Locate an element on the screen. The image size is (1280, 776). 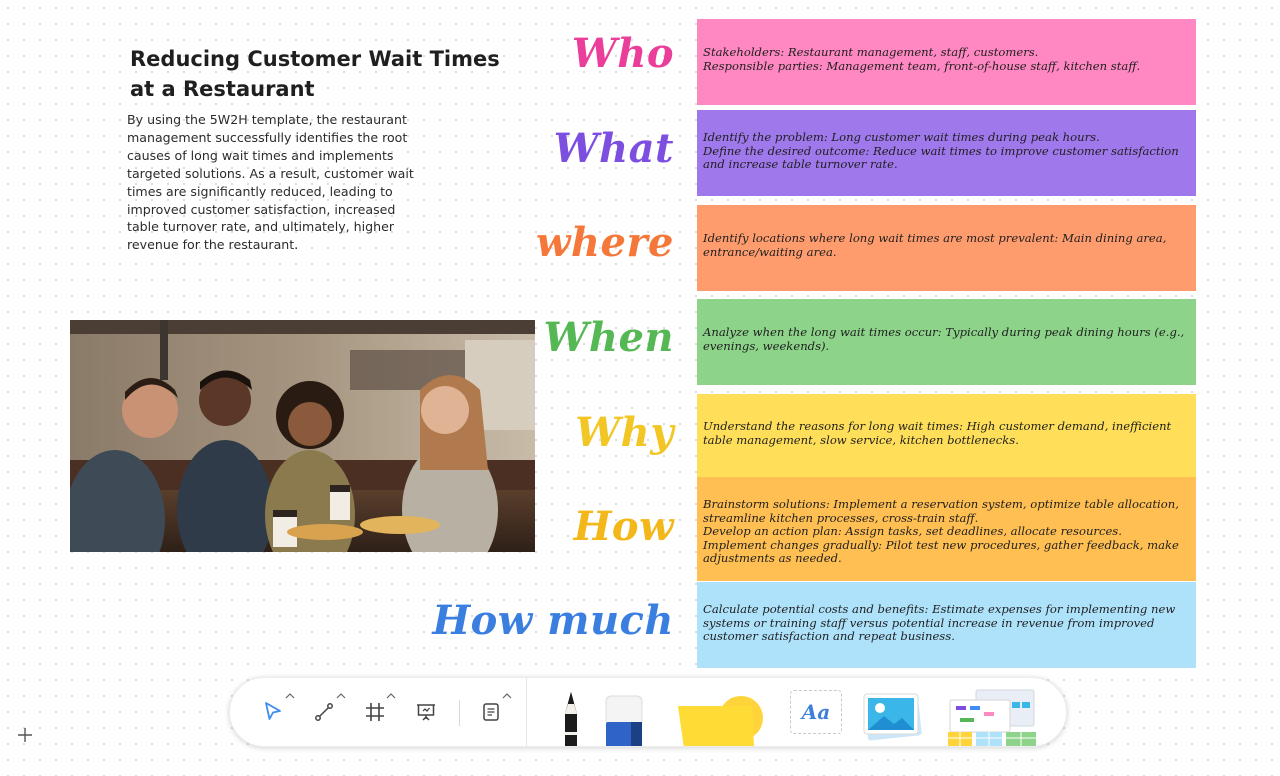
select-tool-button is located at coordinates (273, 712).